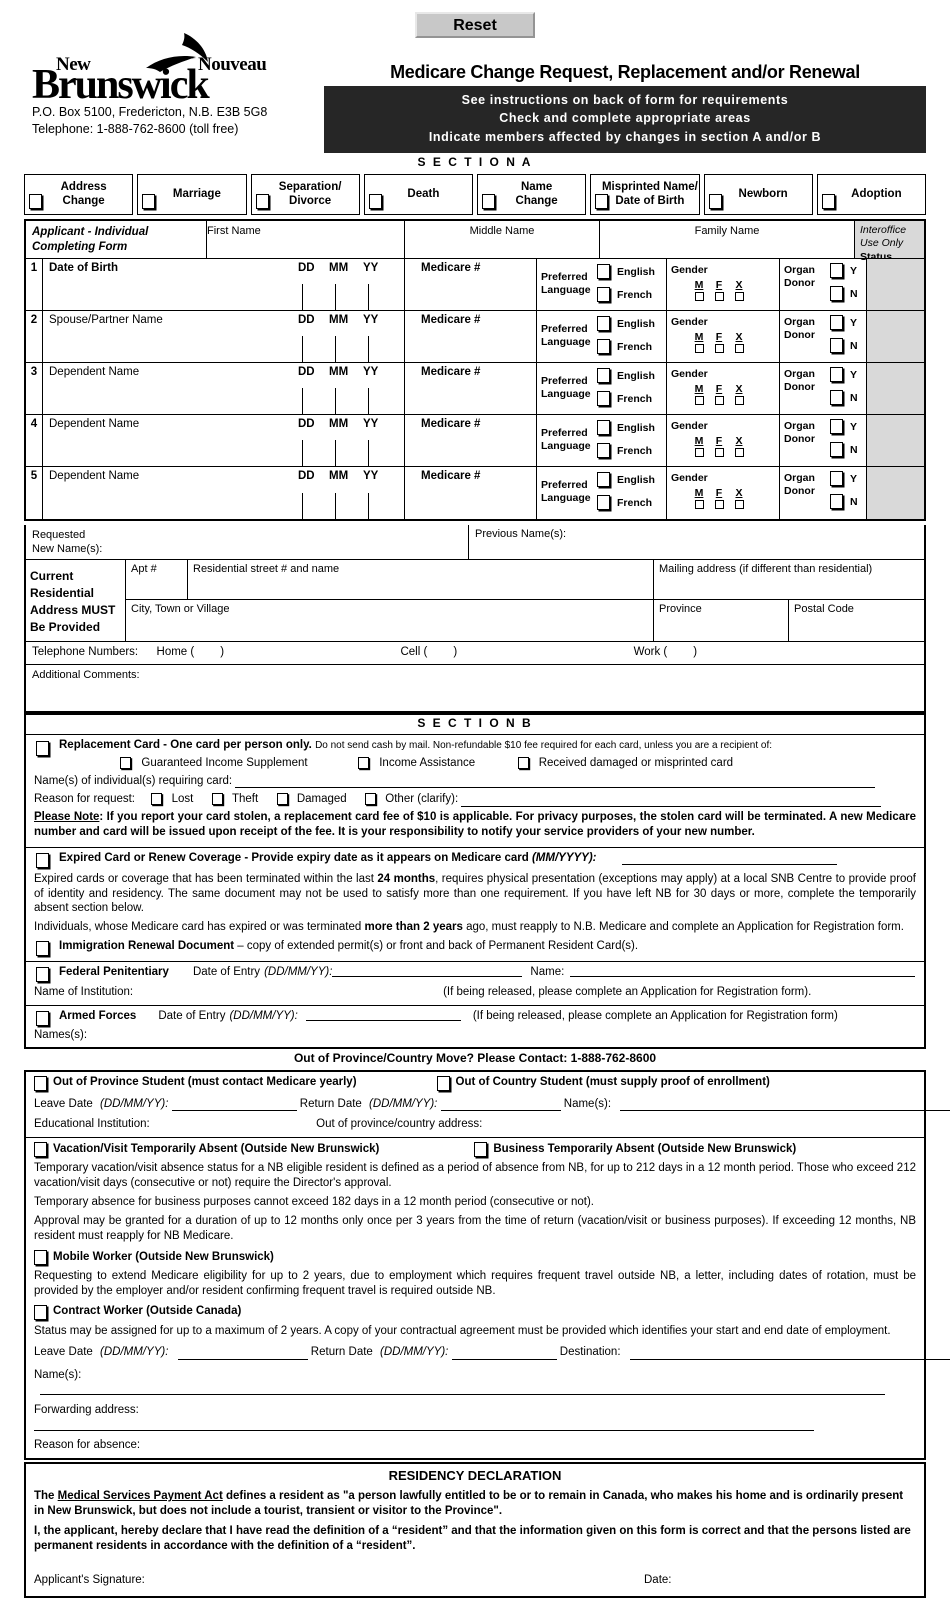 Image resolution: width=950 pixels, height=1598 pixels. What do you see at coordinates (428, 652) in the screenshot?
I see `cell-phone-field: Cell ()` at bounding box center [428, 652].